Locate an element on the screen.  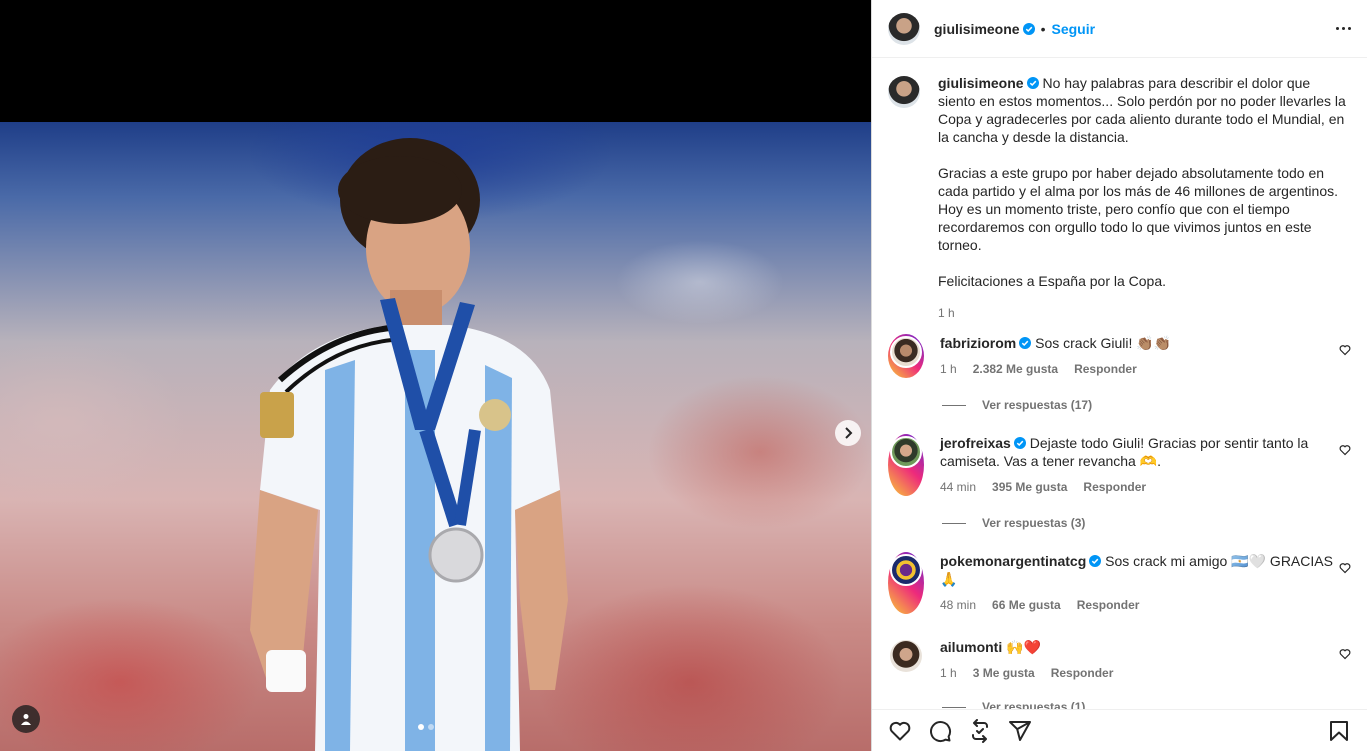
more-options-icon is located at coordinates (1343, 28).